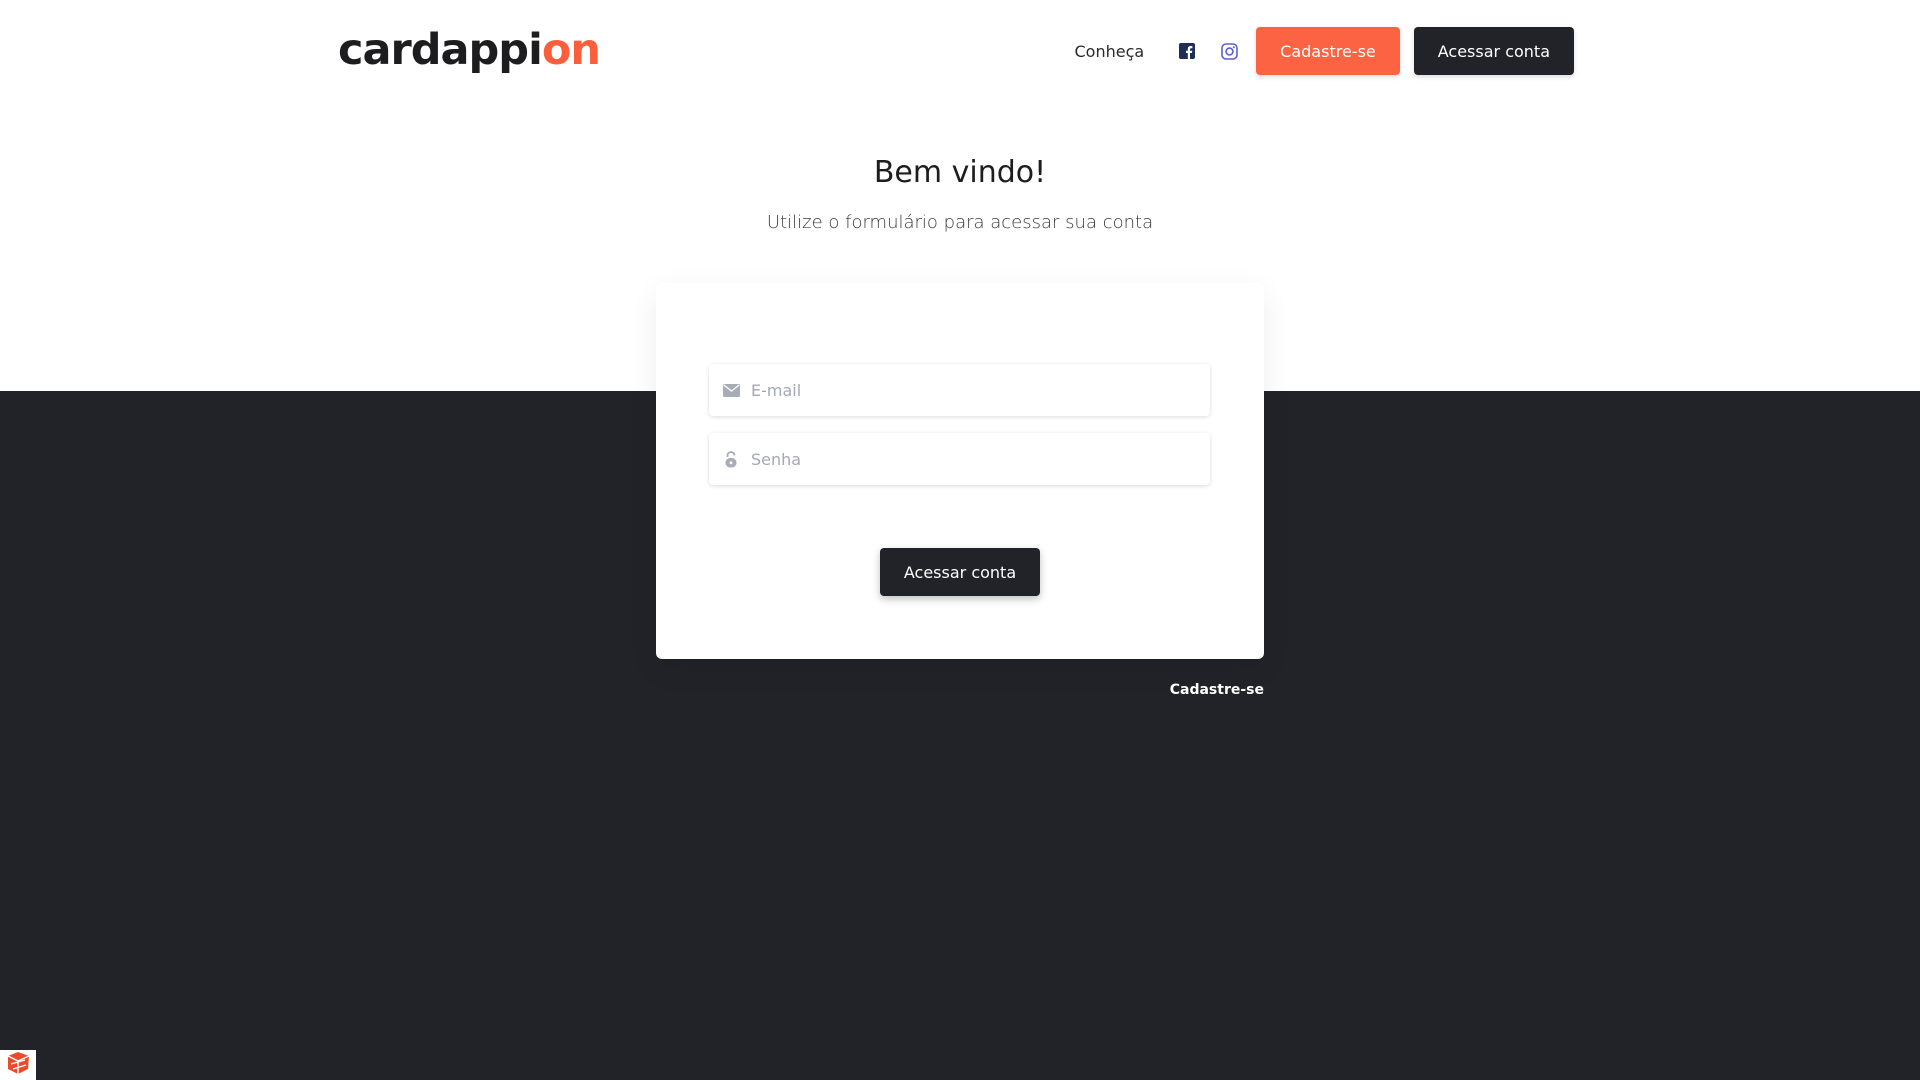 The height and width of the screenshot is (1080, 1920). What do you see at coordinates (1493, 51) in the screenshot?
I see `login-button: Acessar conta` at bounding box center [1493, 51].